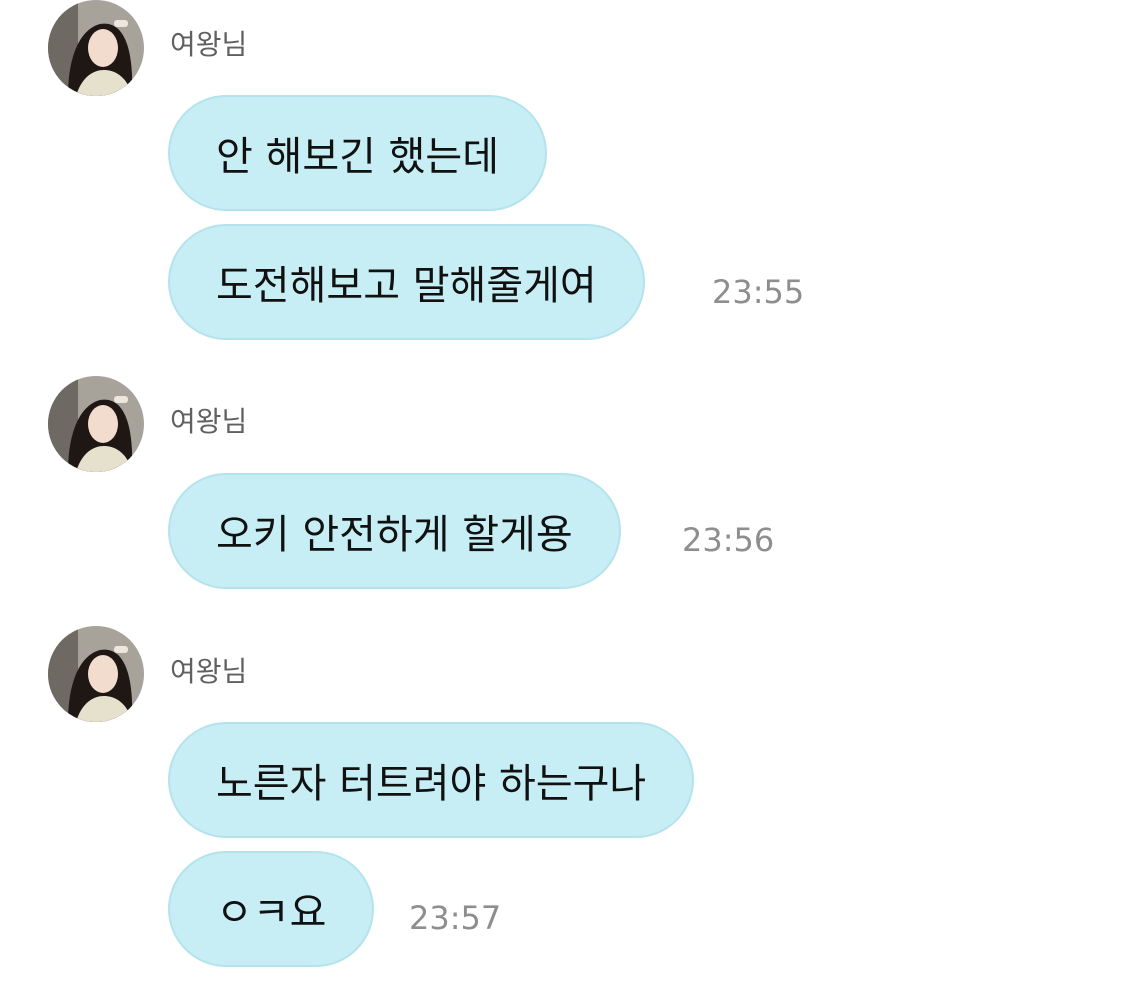  I want to click on message-text: ㅇㅋ요, so click(271, 913).